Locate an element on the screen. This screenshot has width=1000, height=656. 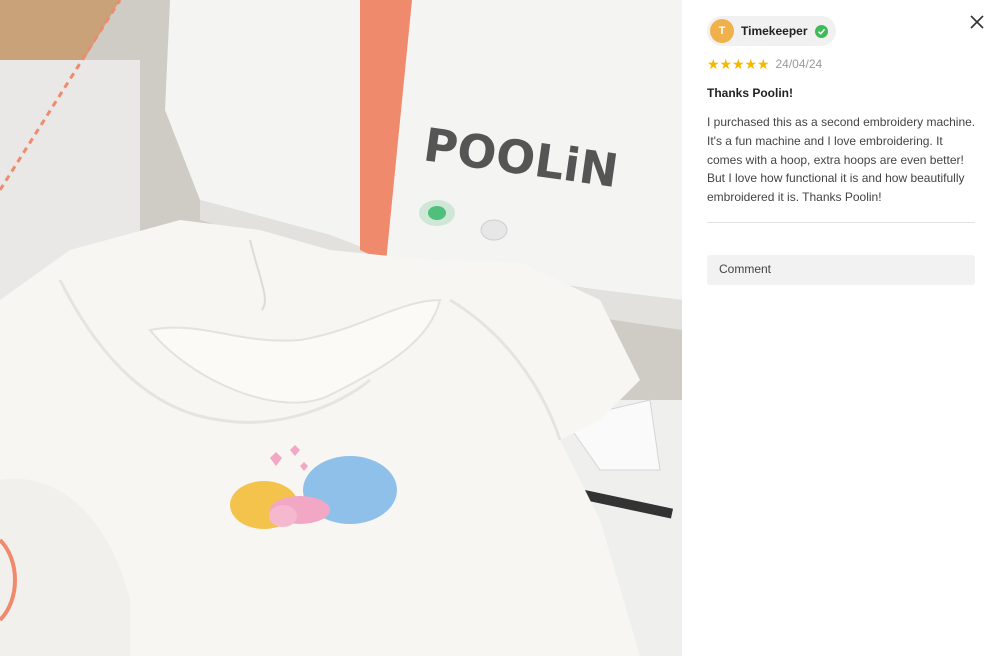
comment-button: Comment is located at coordinates (841, 270).